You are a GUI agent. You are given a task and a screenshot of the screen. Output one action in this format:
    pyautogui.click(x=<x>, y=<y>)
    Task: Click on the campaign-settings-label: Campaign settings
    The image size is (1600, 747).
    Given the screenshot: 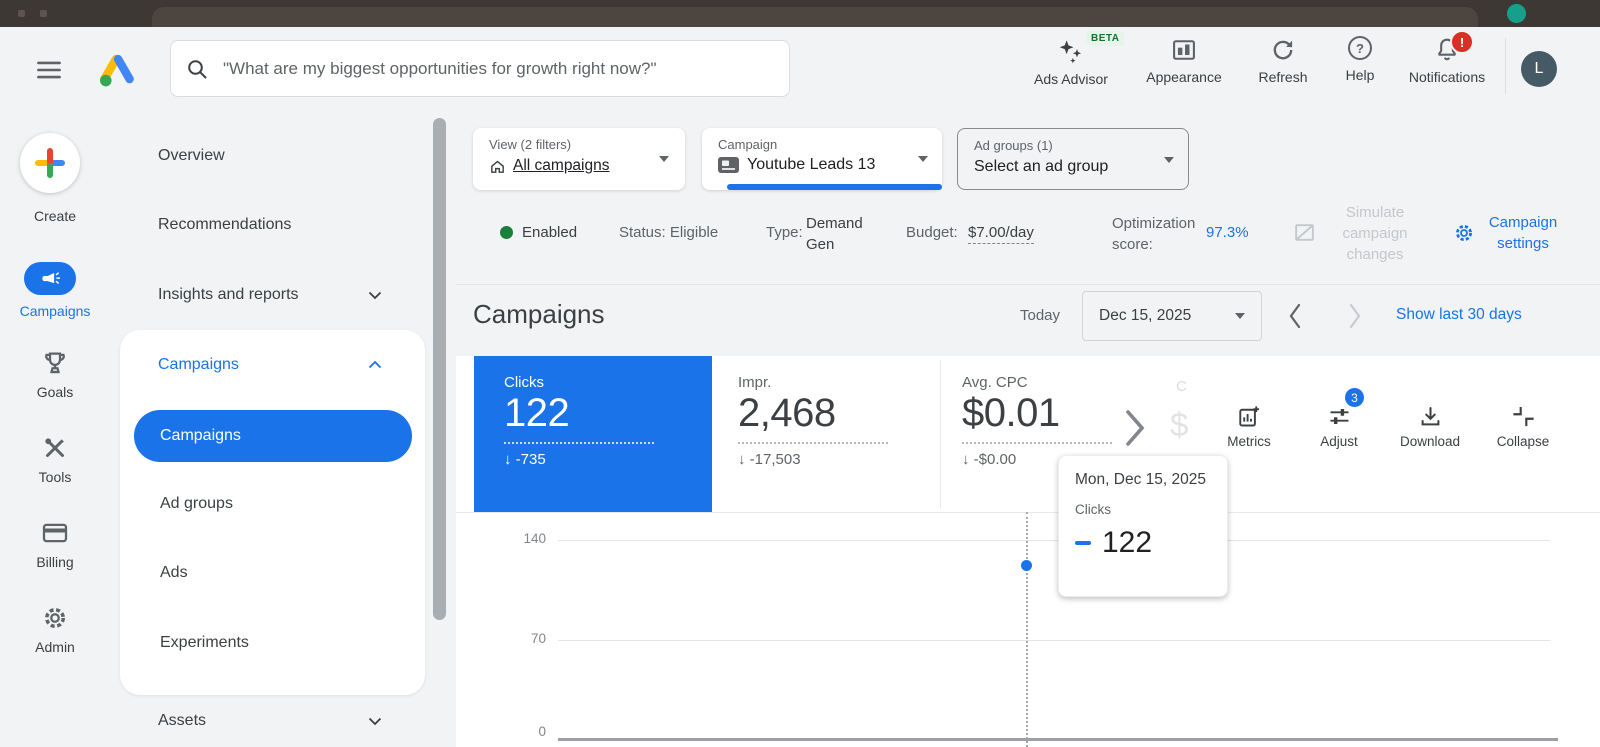 What is the action you would take?
    pyautogui.click(x=1523, y=233)
    